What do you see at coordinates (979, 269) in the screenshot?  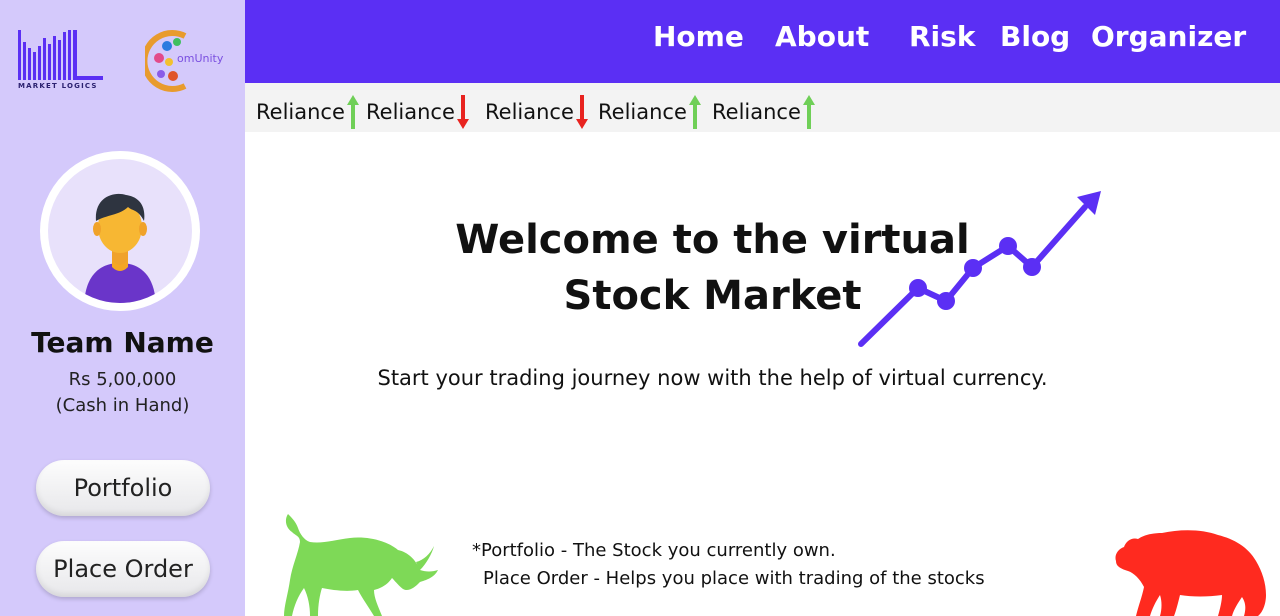 I see `trend-chart-icon` at bounding box center [979, 269].